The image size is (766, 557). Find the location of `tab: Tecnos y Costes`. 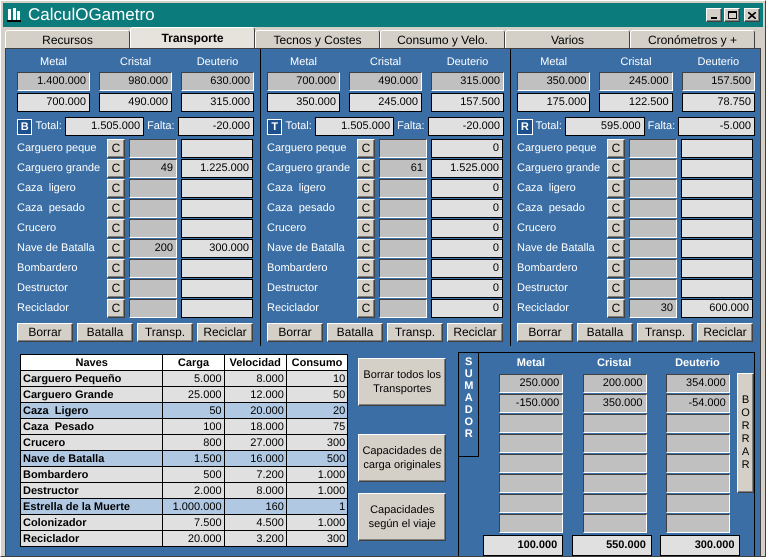

tab: Tecnos y Costes is located at coordinates (317, 39).